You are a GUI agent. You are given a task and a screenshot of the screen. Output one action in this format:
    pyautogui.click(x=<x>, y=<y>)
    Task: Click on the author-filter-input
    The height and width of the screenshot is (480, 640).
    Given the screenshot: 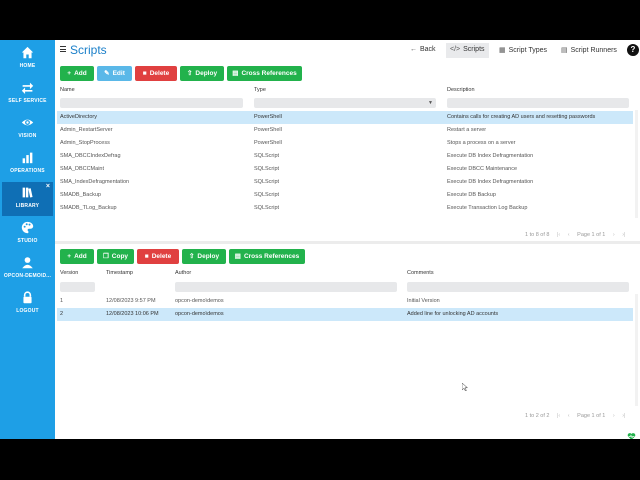 What is the action you would take?
    pyautogui.click(x=286, y=287)
    